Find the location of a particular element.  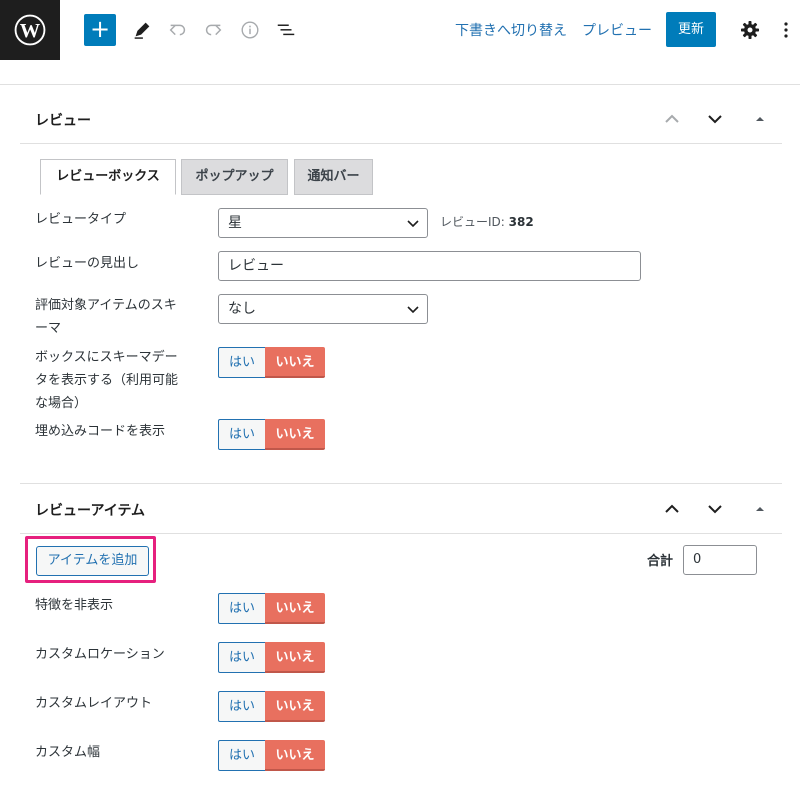

custom-width-label: カスタム幅 is located at coordinates (68, 752).